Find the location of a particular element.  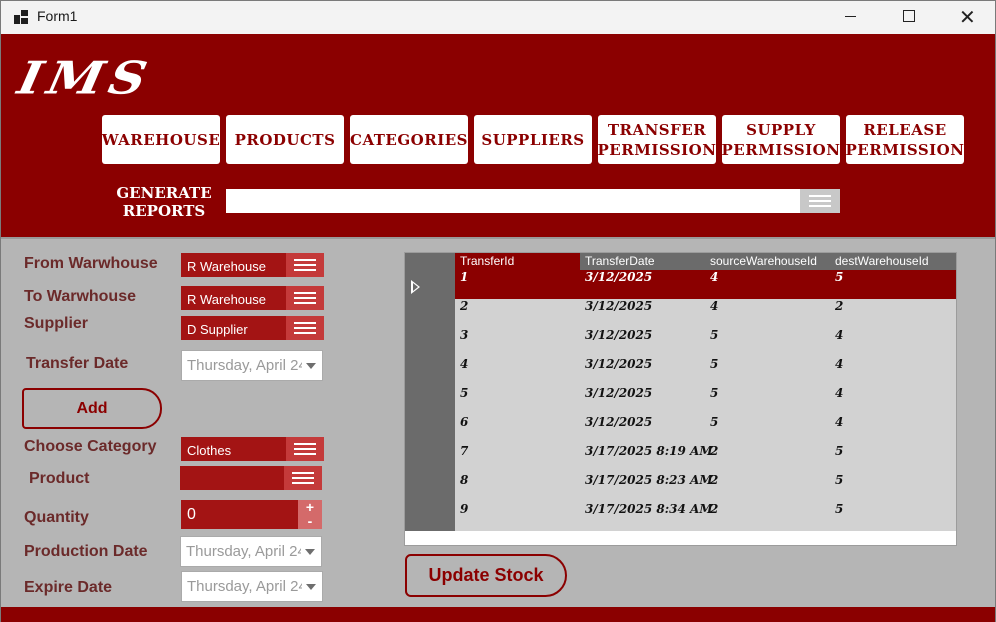

spin-buttons: + - is located at coordinates (310, 514).